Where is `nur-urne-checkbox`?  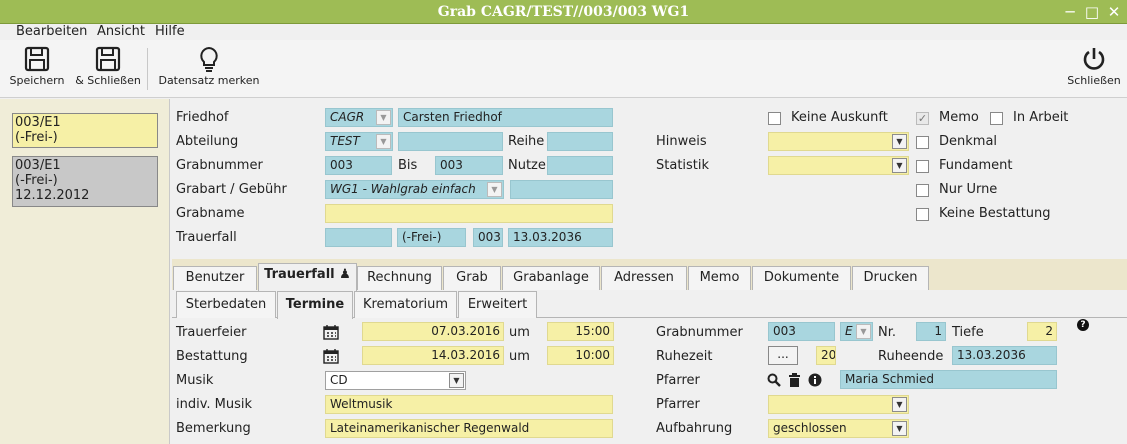 nur-urne-checkbox is located at coordinates (922, 190).